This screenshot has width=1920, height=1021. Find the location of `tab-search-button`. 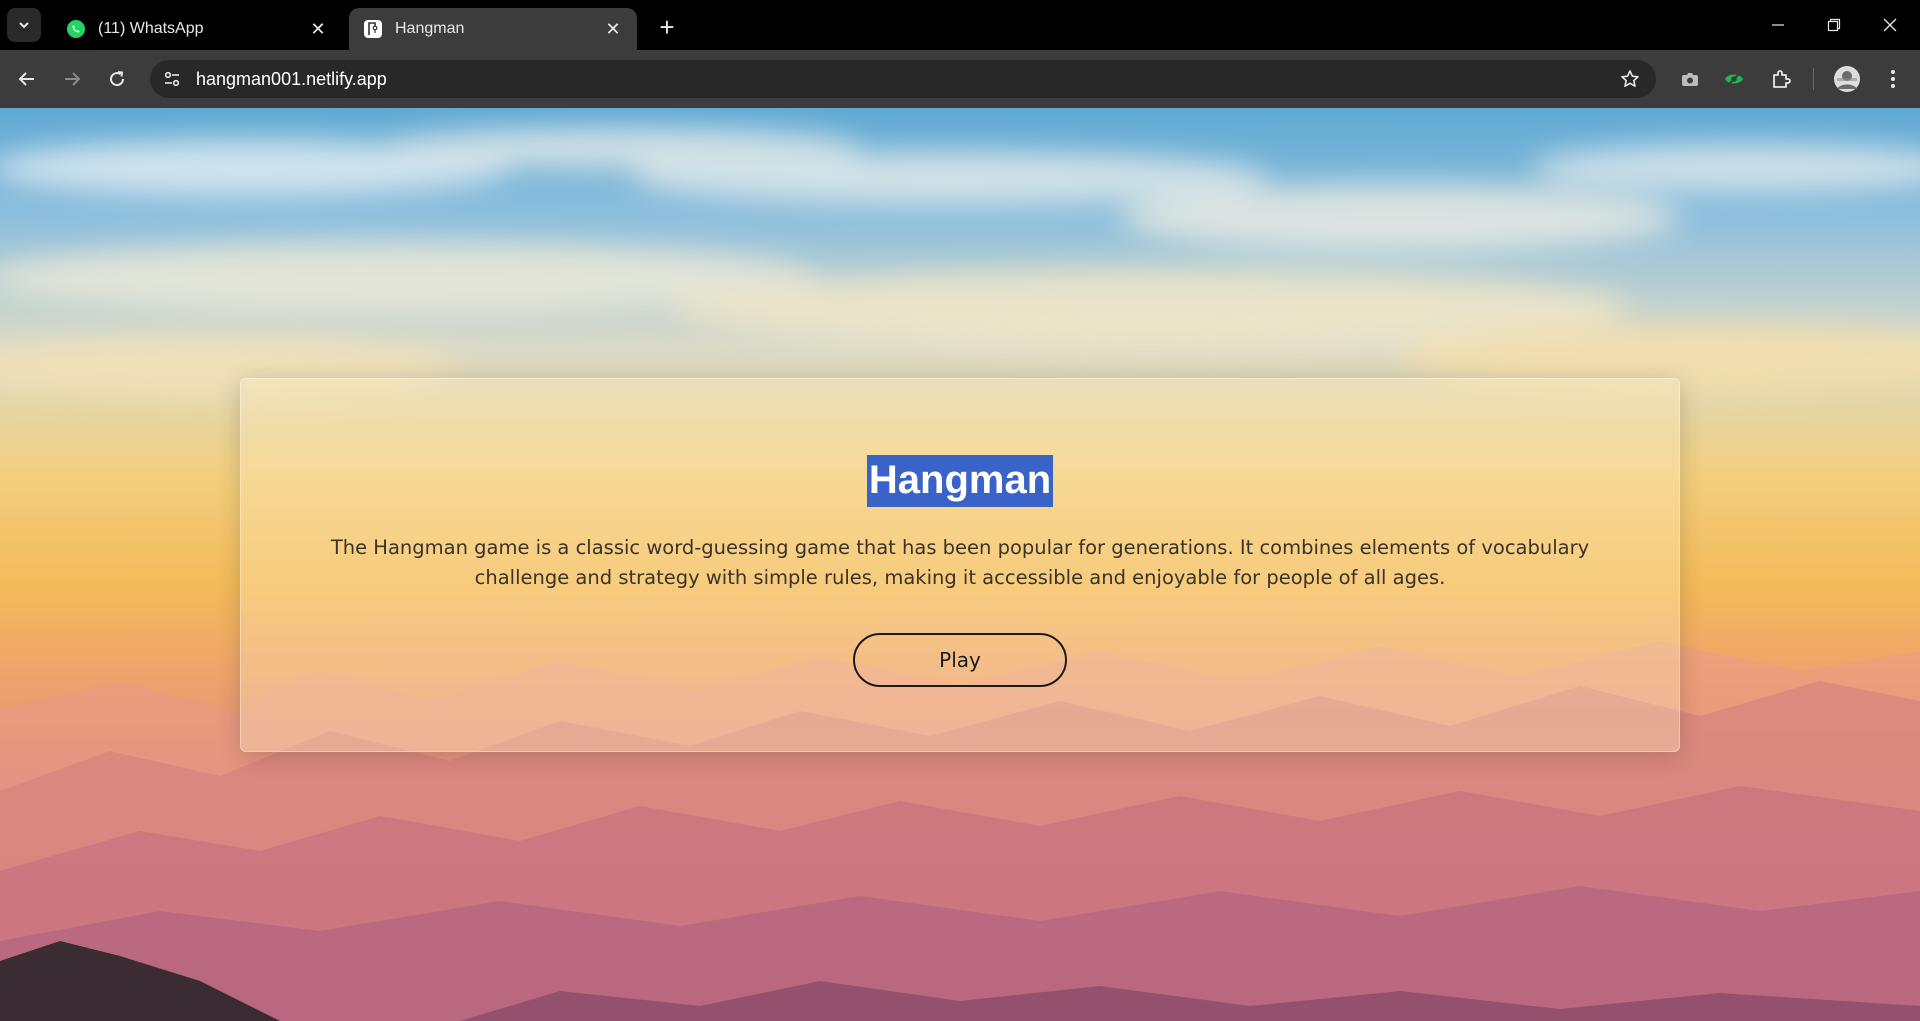

tab-search-button is located at coordinates (24, 25).